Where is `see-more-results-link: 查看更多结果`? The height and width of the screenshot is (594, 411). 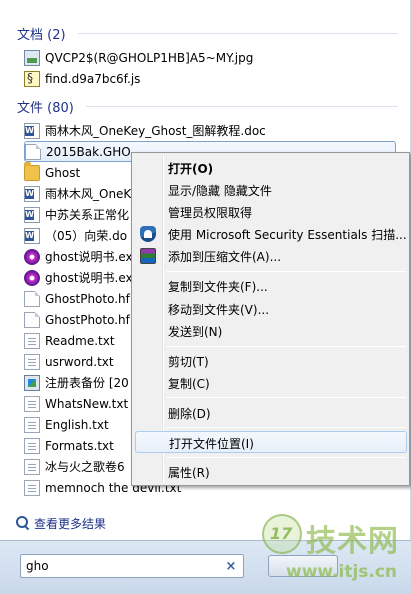 see-more-results-link: 查看更多结果 is located at coordinates (61, 523).